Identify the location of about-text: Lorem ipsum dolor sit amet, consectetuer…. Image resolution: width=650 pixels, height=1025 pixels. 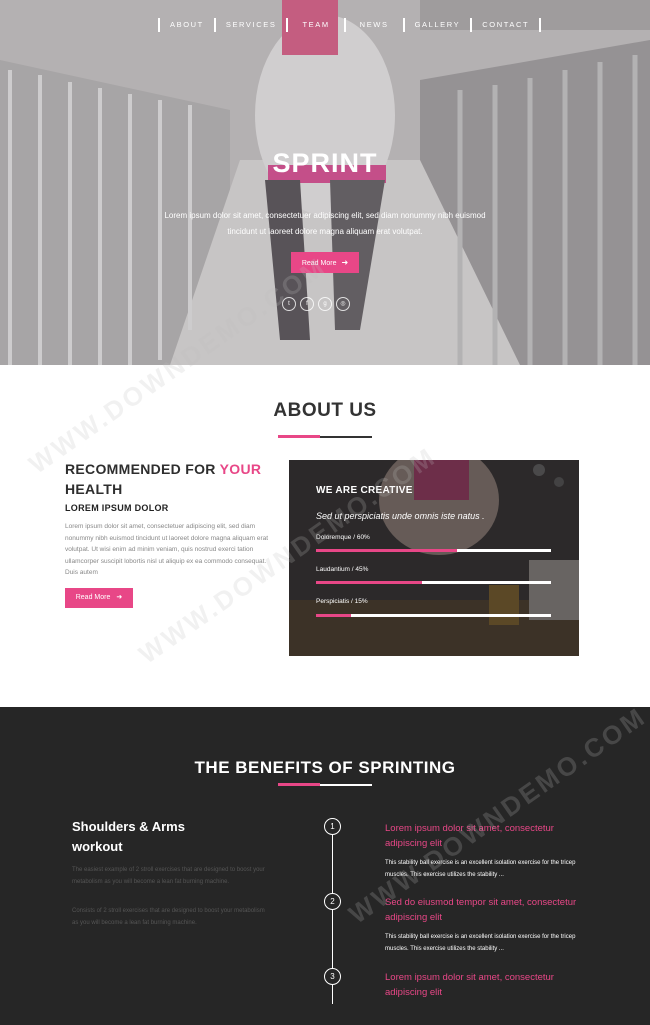
(167, 550).